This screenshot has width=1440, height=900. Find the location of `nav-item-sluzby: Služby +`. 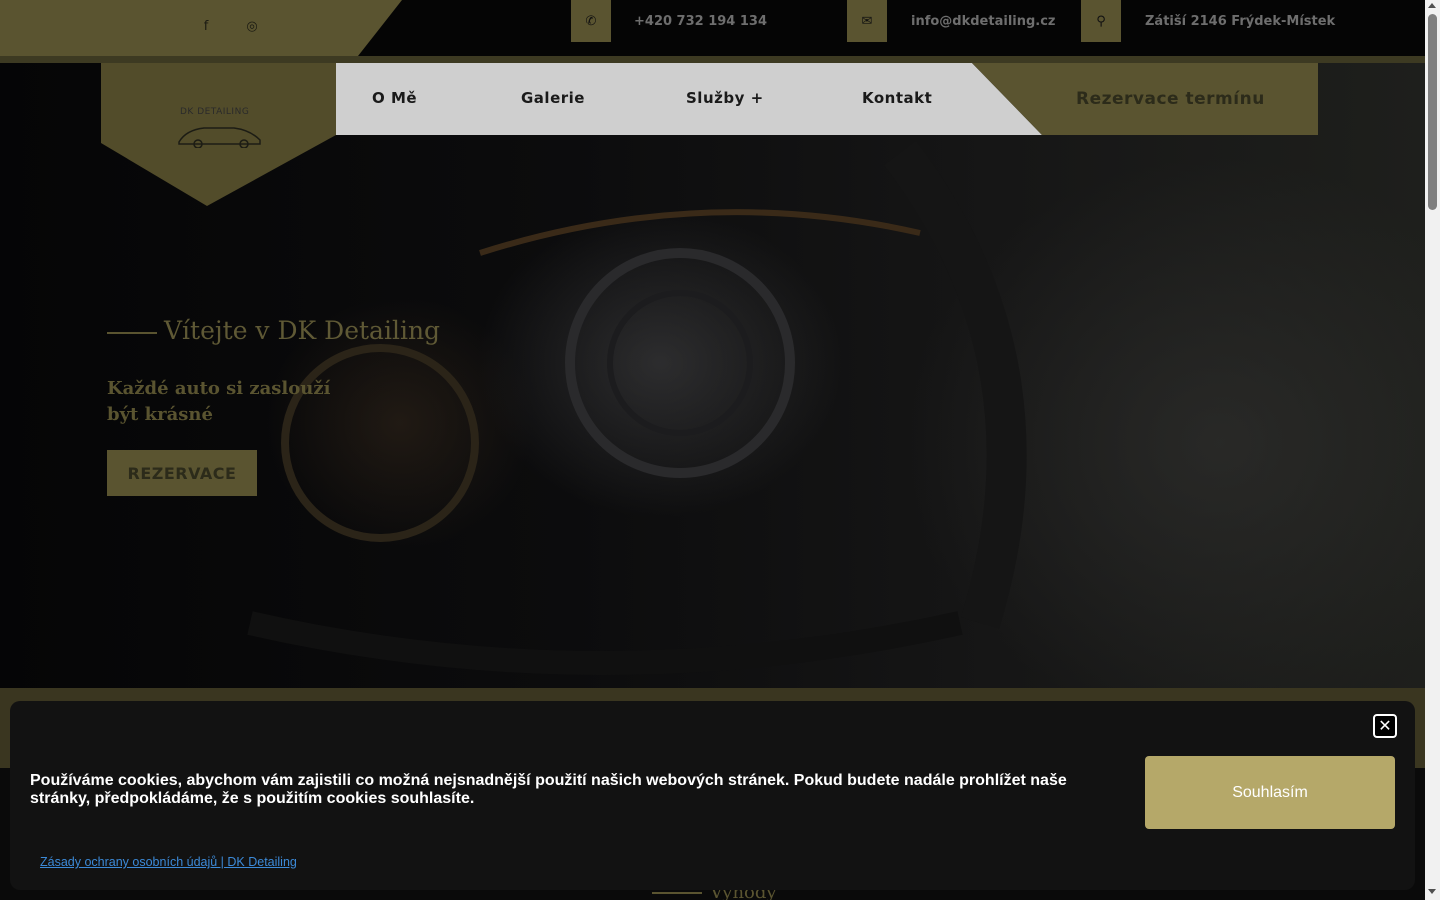

nav-item-sluzby: Služby + is located at coordinates (725, 98).